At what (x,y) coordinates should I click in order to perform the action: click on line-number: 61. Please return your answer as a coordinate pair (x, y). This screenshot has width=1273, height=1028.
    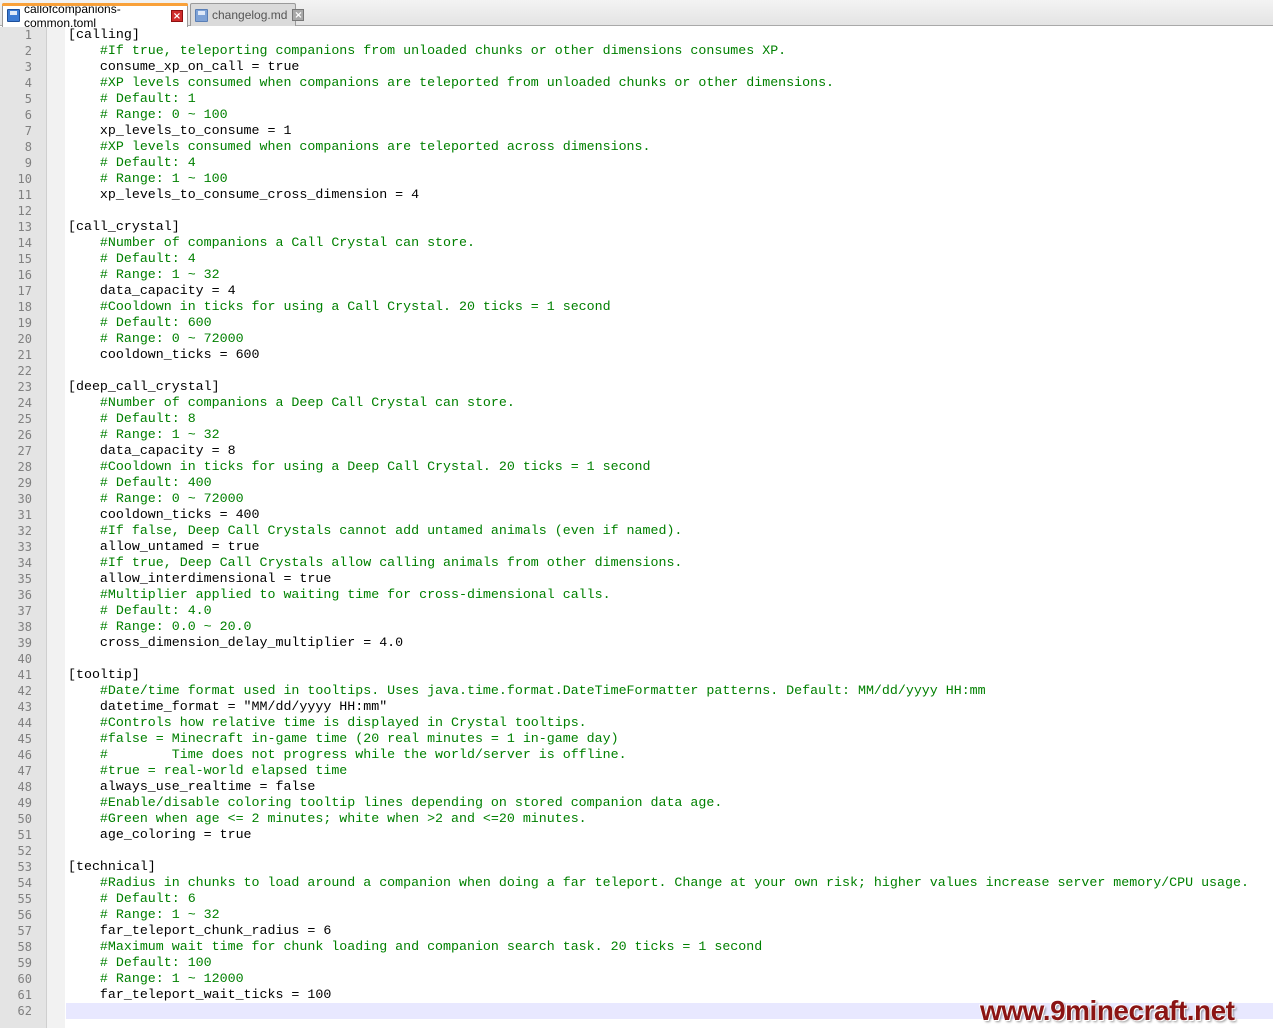
    Looking at the image, I should click on (24, 995).